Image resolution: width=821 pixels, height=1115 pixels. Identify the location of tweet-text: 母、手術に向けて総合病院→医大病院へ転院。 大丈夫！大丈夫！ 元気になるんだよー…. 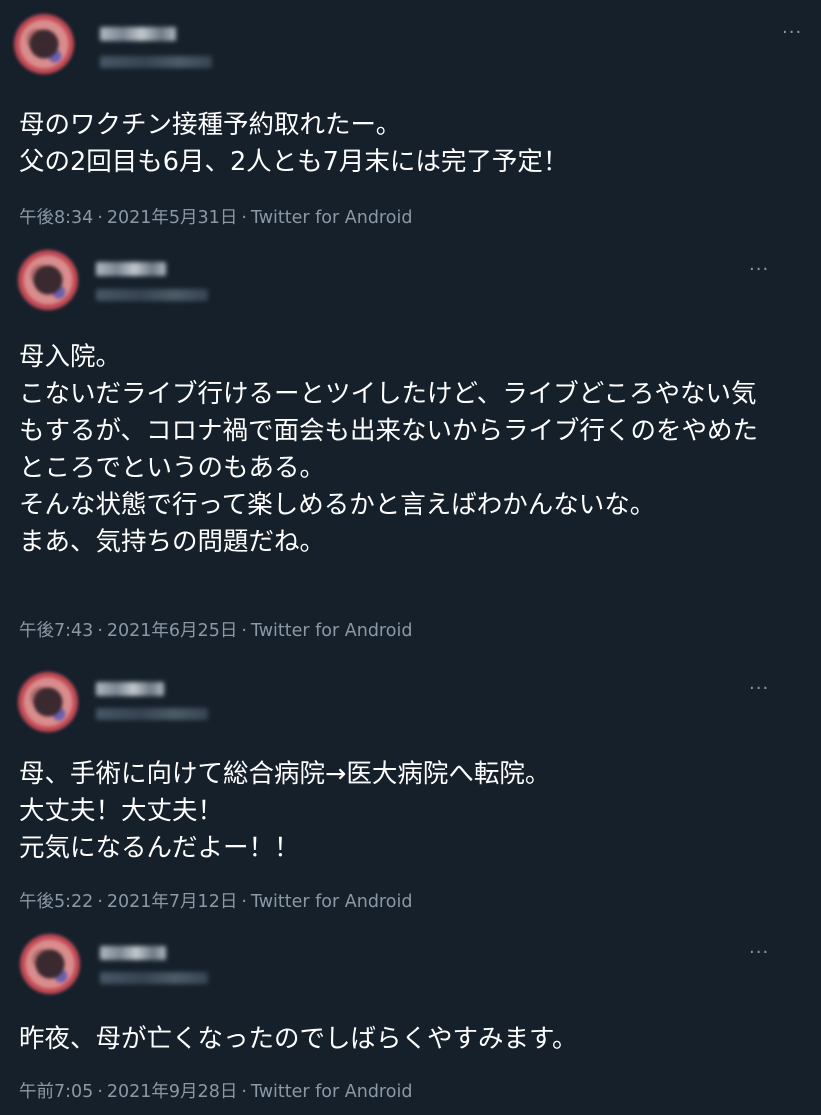
(285, 811).